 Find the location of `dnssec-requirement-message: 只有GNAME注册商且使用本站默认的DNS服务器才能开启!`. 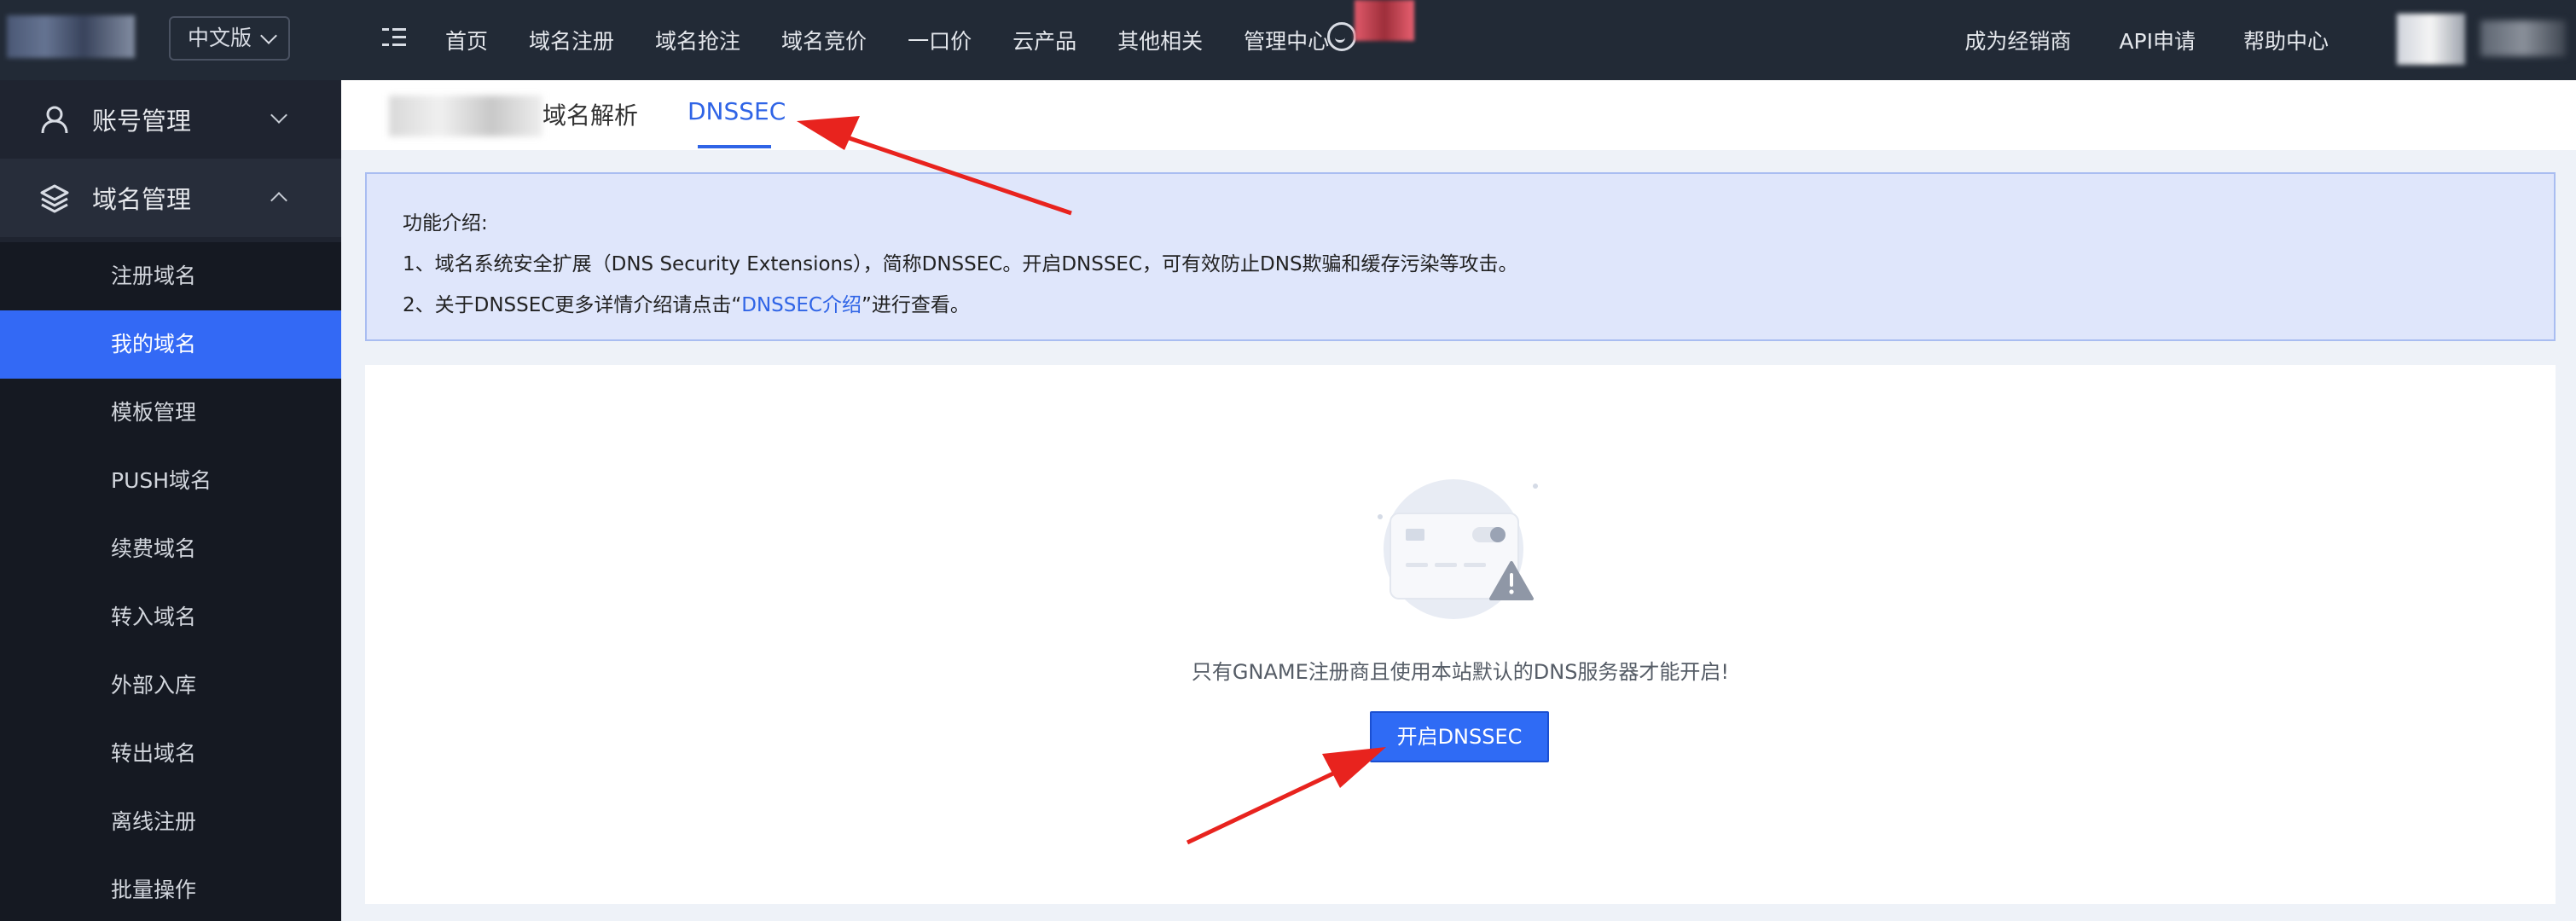

dnssec-requirement-message: 只有GNAME注册商且使用本站默认的DNS服务器才能开启! is located at coordinates (1460, 672).